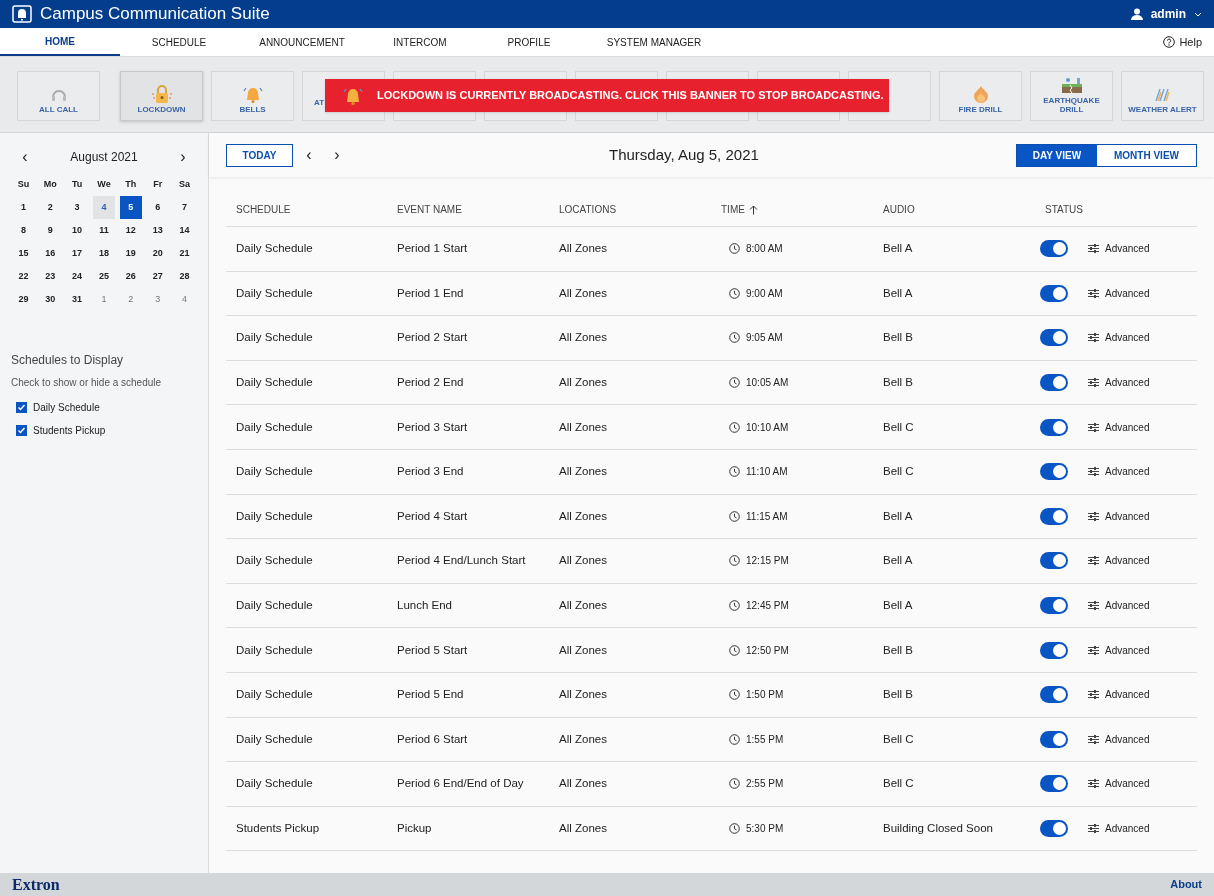 The height and width of the screenshot is (896, 1214). Describe the element at coordinates (1064, 209) in the screenshot. I see `column-header: STATUS` at that location.